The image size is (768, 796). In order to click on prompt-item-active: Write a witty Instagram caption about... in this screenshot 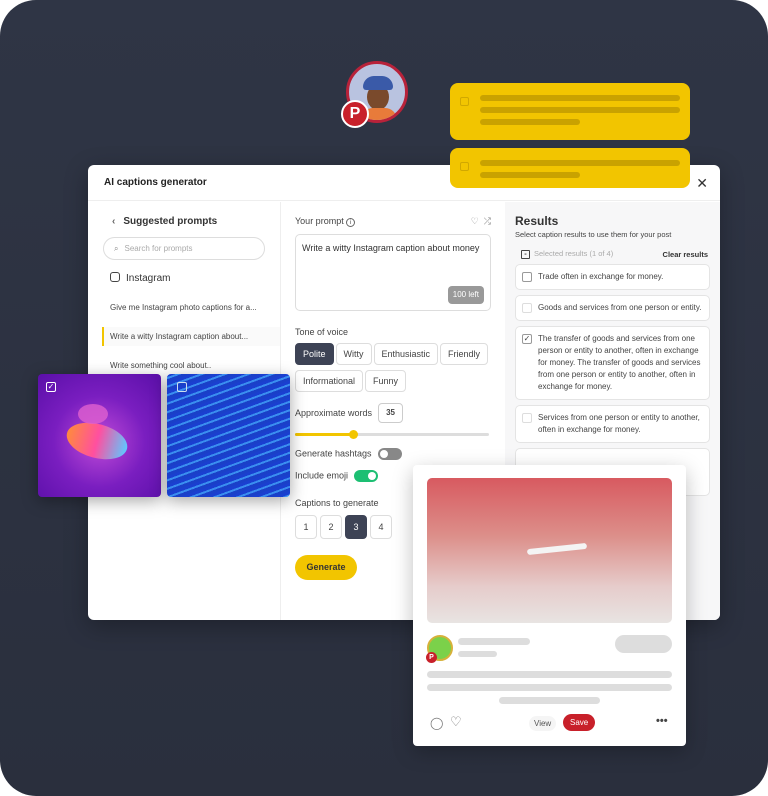, I will do `click(191, 336)`.